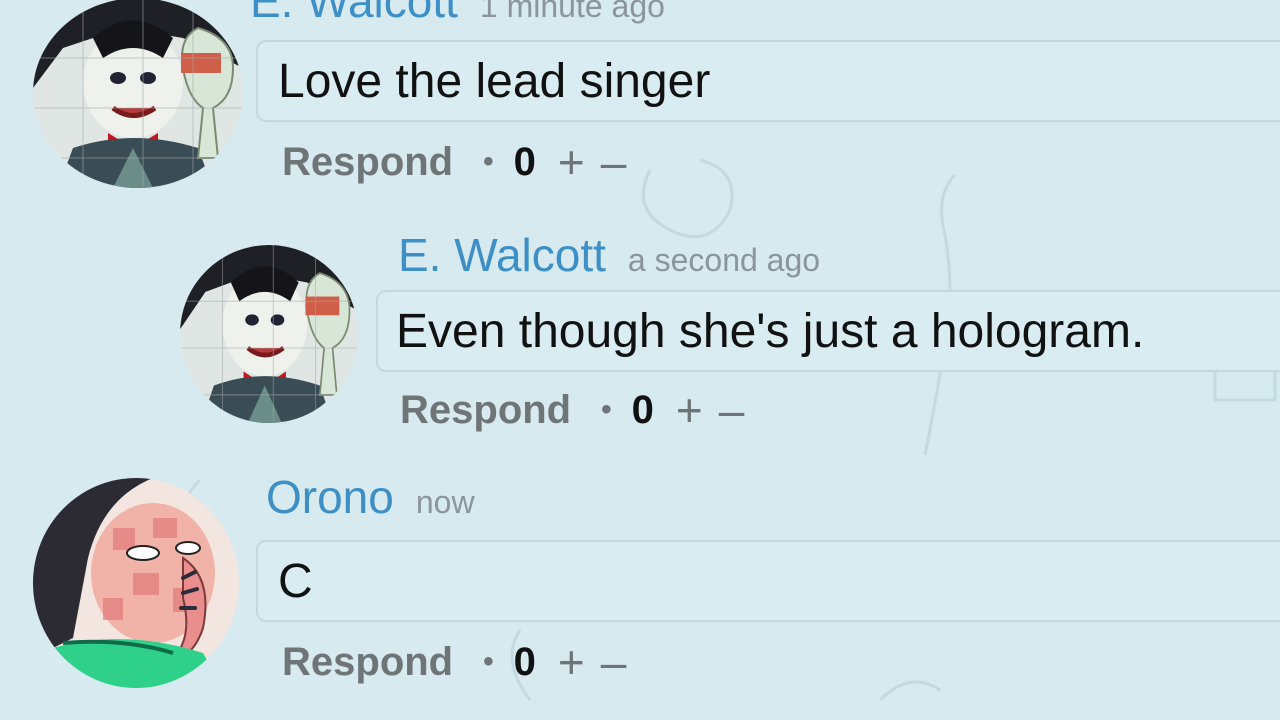 Image resolution: width=1280 pixels, height=720 pixels. Describe the element at coordinates (572, 12) in the screenshot. I see `timestamp: 1 minute ago` at that location.